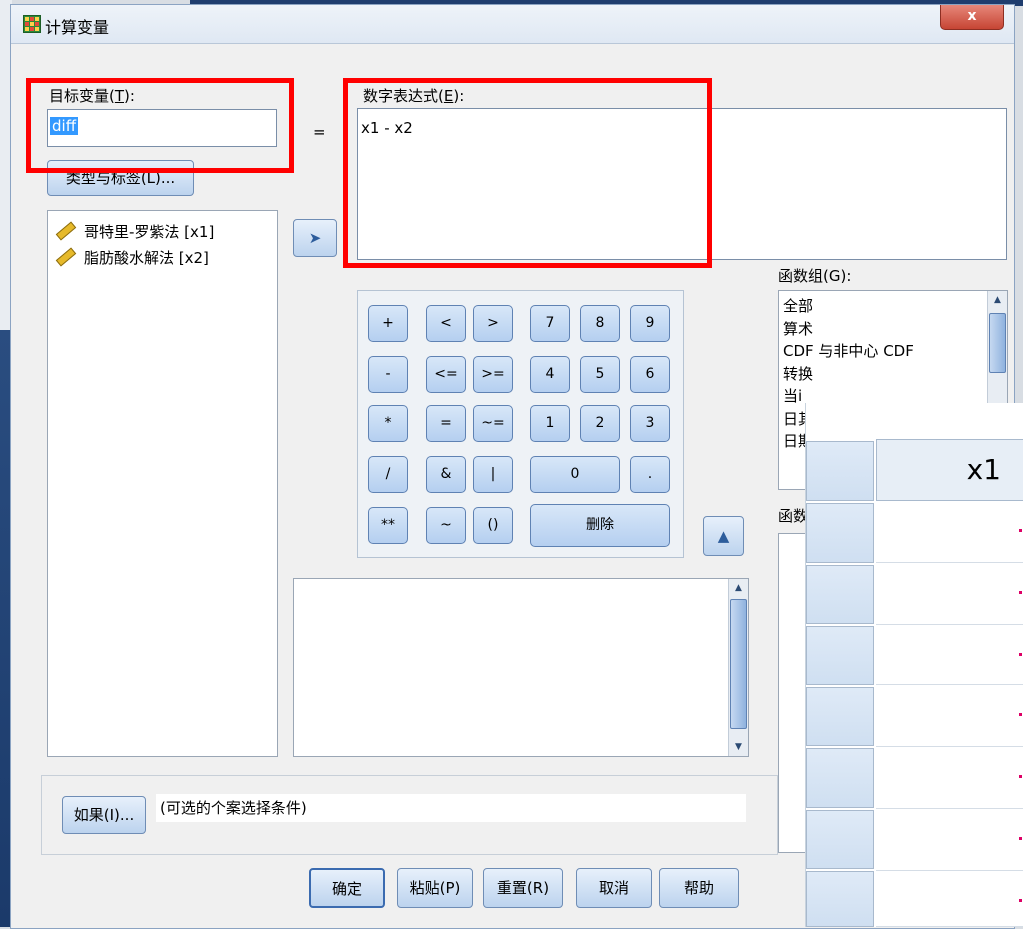 The height and width of the screenshot is (929, 1023). What do you see at coordinates (949, 470) in the screenshot?
I see `grid-column-header-x1: x1` at bounding box center [949, 470].